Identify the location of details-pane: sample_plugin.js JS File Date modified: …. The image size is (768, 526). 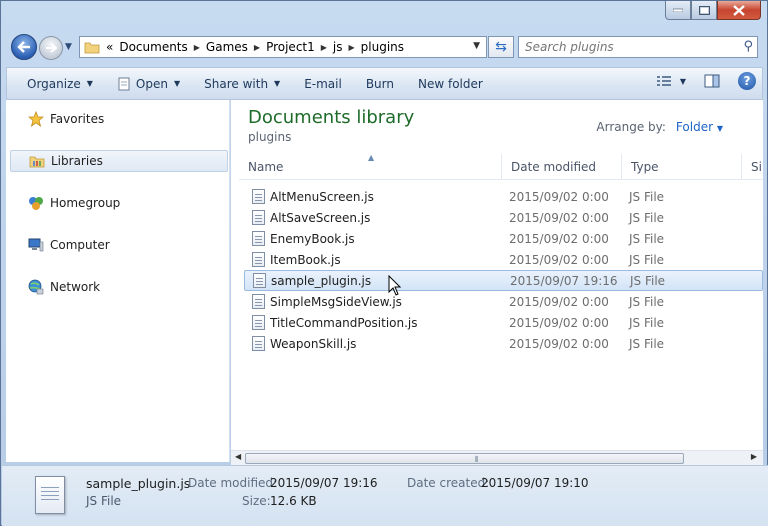
(385, 495).